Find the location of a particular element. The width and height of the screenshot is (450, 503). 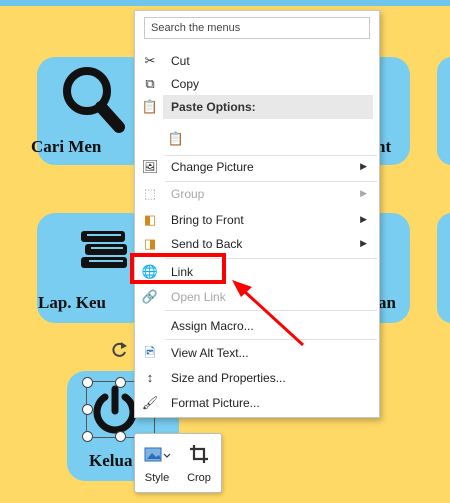

paste-options-header: Paste Options: is located at coordinates (268, 107).